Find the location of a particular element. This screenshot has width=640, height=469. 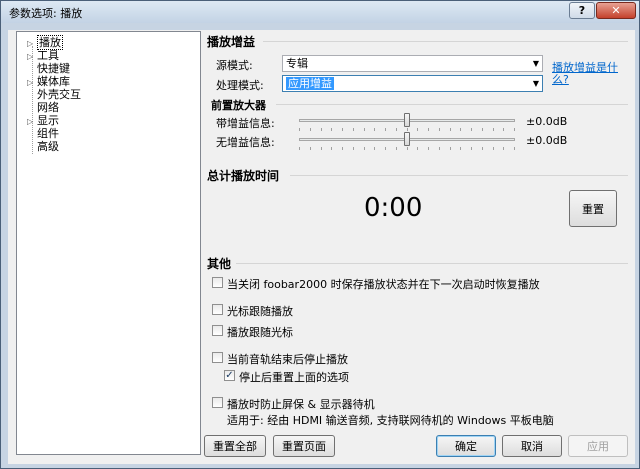

close-button: ✕ is located at coordinates (616, 10).